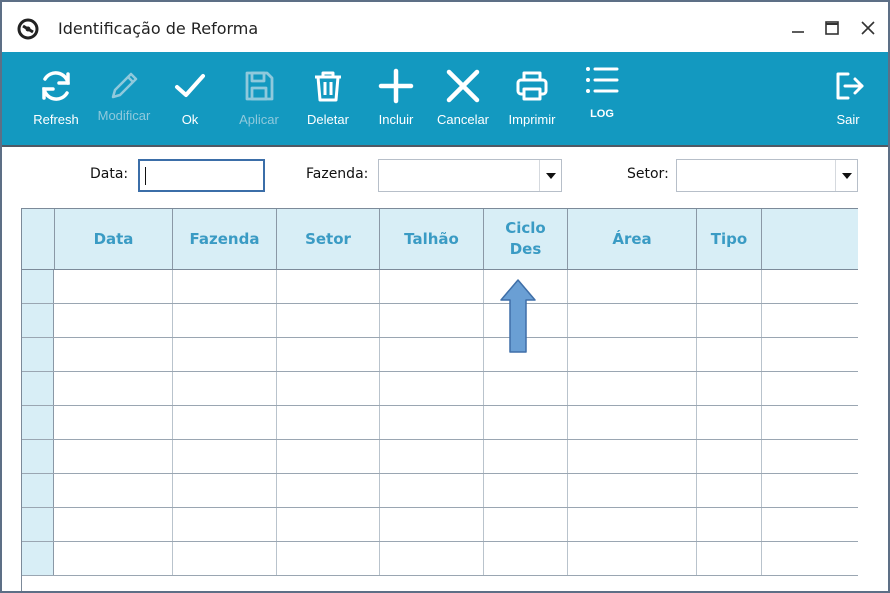  Describe the element at coordinates (848, 98) in the screenshot. I see `sair-button: Sair` at that location.